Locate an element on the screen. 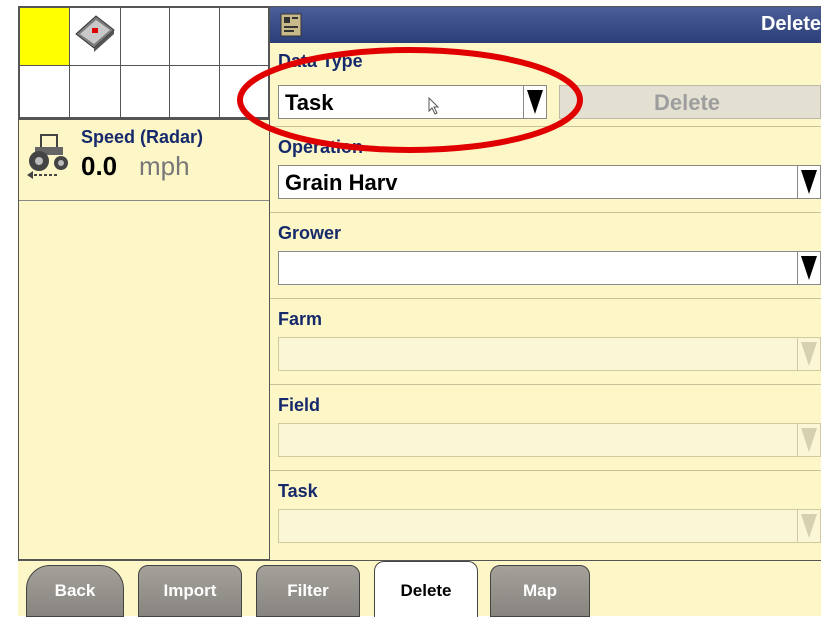 The image size is (821, 620). task-dropdown is located at coordinates (549, 526).